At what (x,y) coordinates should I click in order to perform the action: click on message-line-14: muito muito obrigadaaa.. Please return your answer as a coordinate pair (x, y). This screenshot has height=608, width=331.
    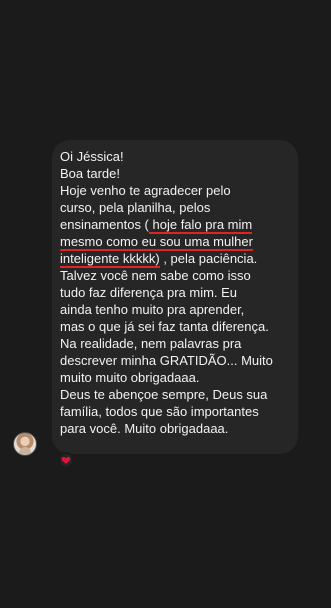
    Looking at the image, I should click on (130, 377).